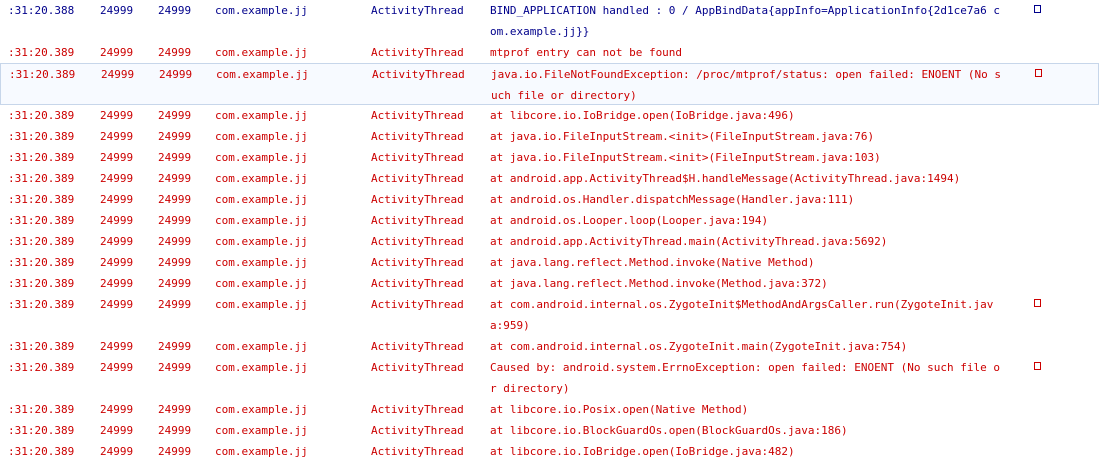 Image resolution: width=1102 pixels, height=472 pixels. What do you see at coordinates (564, 95) in the screenshot?
I see `log-message-continuation: uch file or directory)` at bounding box center [564, 95].